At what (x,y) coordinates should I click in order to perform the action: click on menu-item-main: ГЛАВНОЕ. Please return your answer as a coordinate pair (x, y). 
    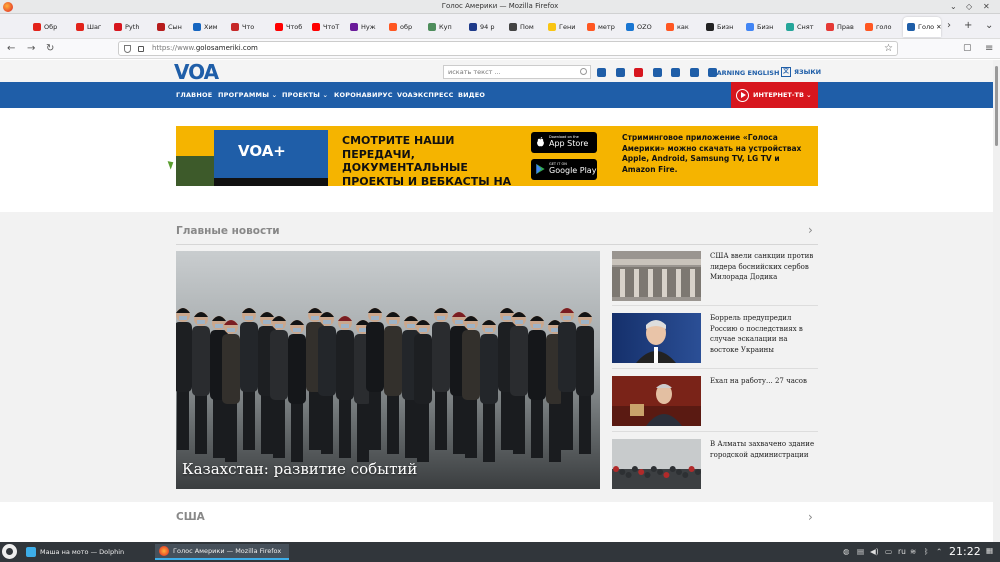
    Looking at the image, I should click on (194, 95).